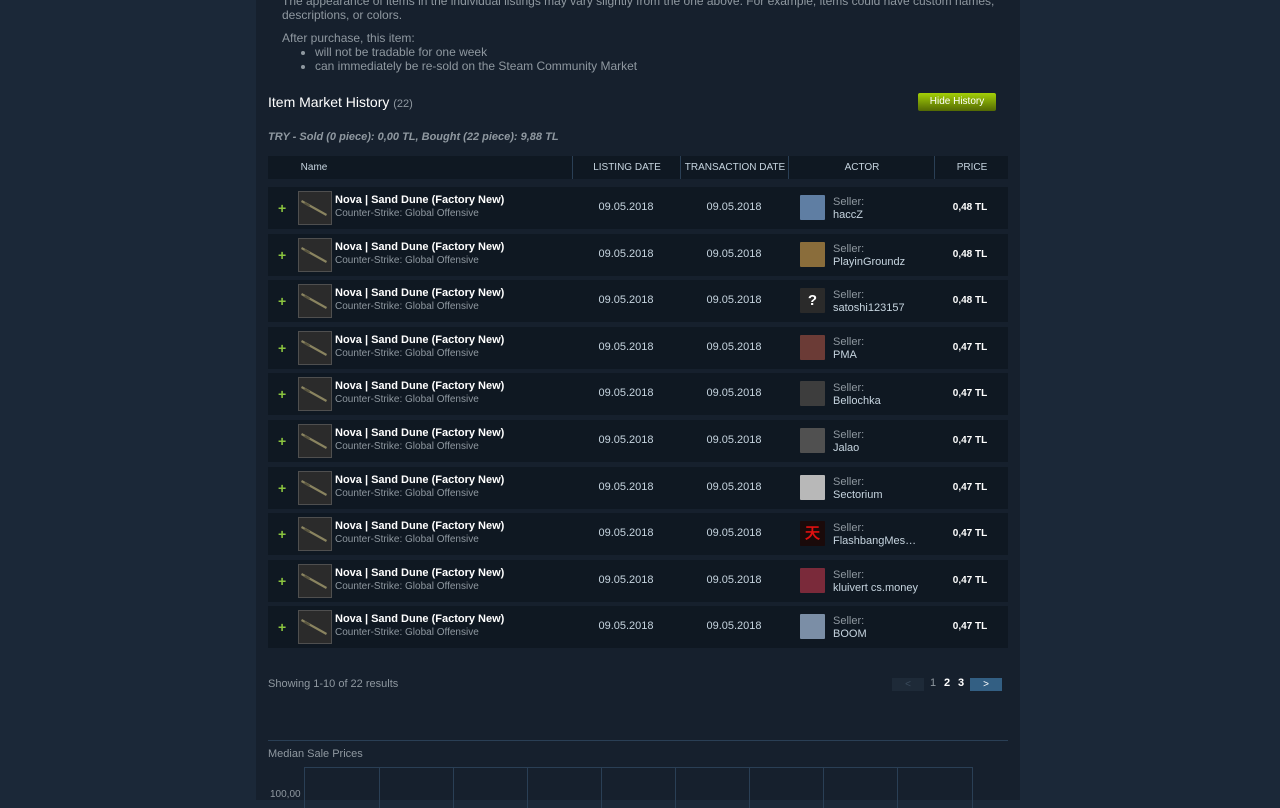  I want to click on seller-name: PMA, so click(848, 355).